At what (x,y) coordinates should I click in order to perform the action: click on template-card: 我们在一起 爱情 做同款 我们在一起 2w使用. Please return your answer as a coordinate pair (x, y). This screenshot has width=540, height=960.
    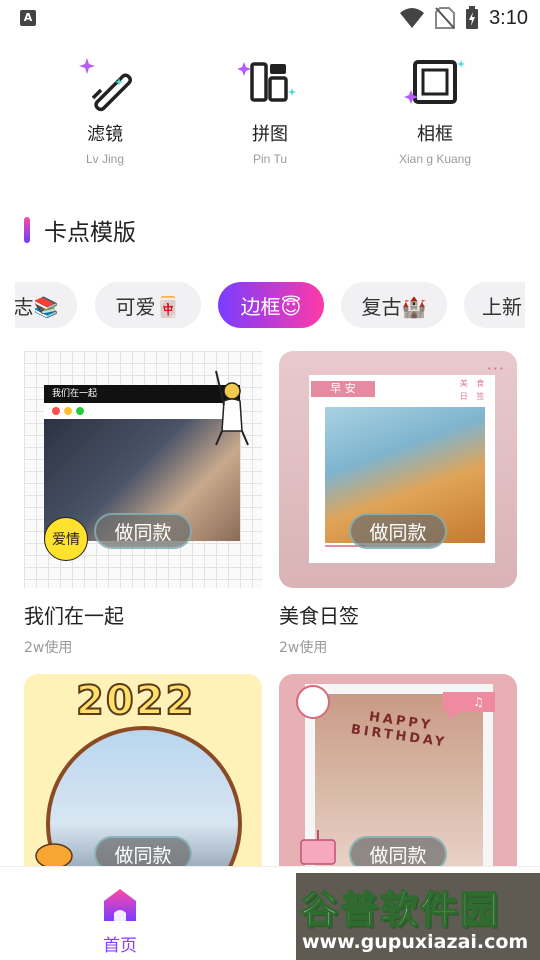
    Looking at the image, I should click on (143, 504).